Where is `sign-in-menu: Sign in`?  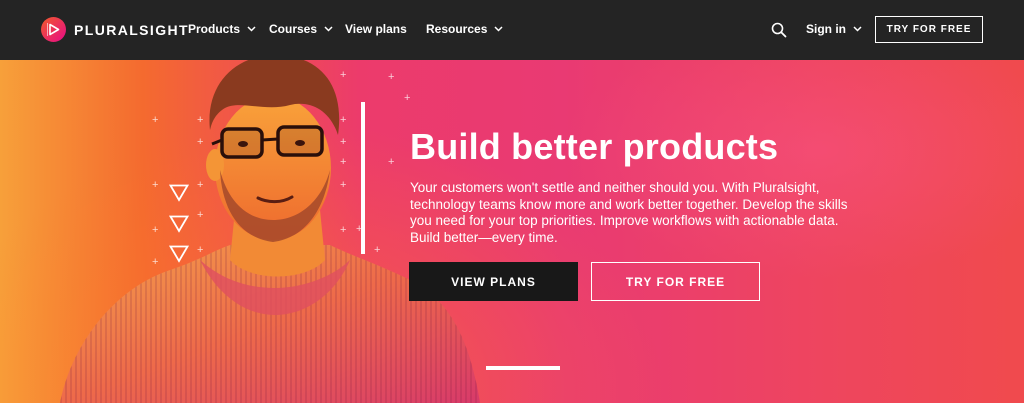 sign-in-menu: Sign in is located at coordinates (834, 29).